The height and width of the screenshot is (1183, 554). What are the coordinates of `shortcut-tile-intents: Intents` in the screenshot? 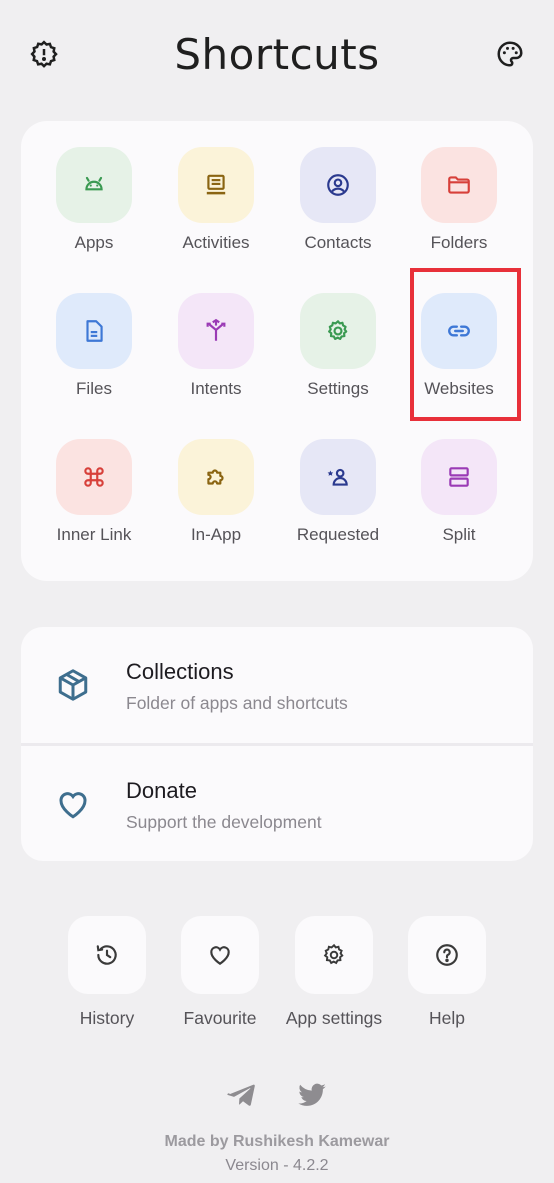 It's located at (216, 337).